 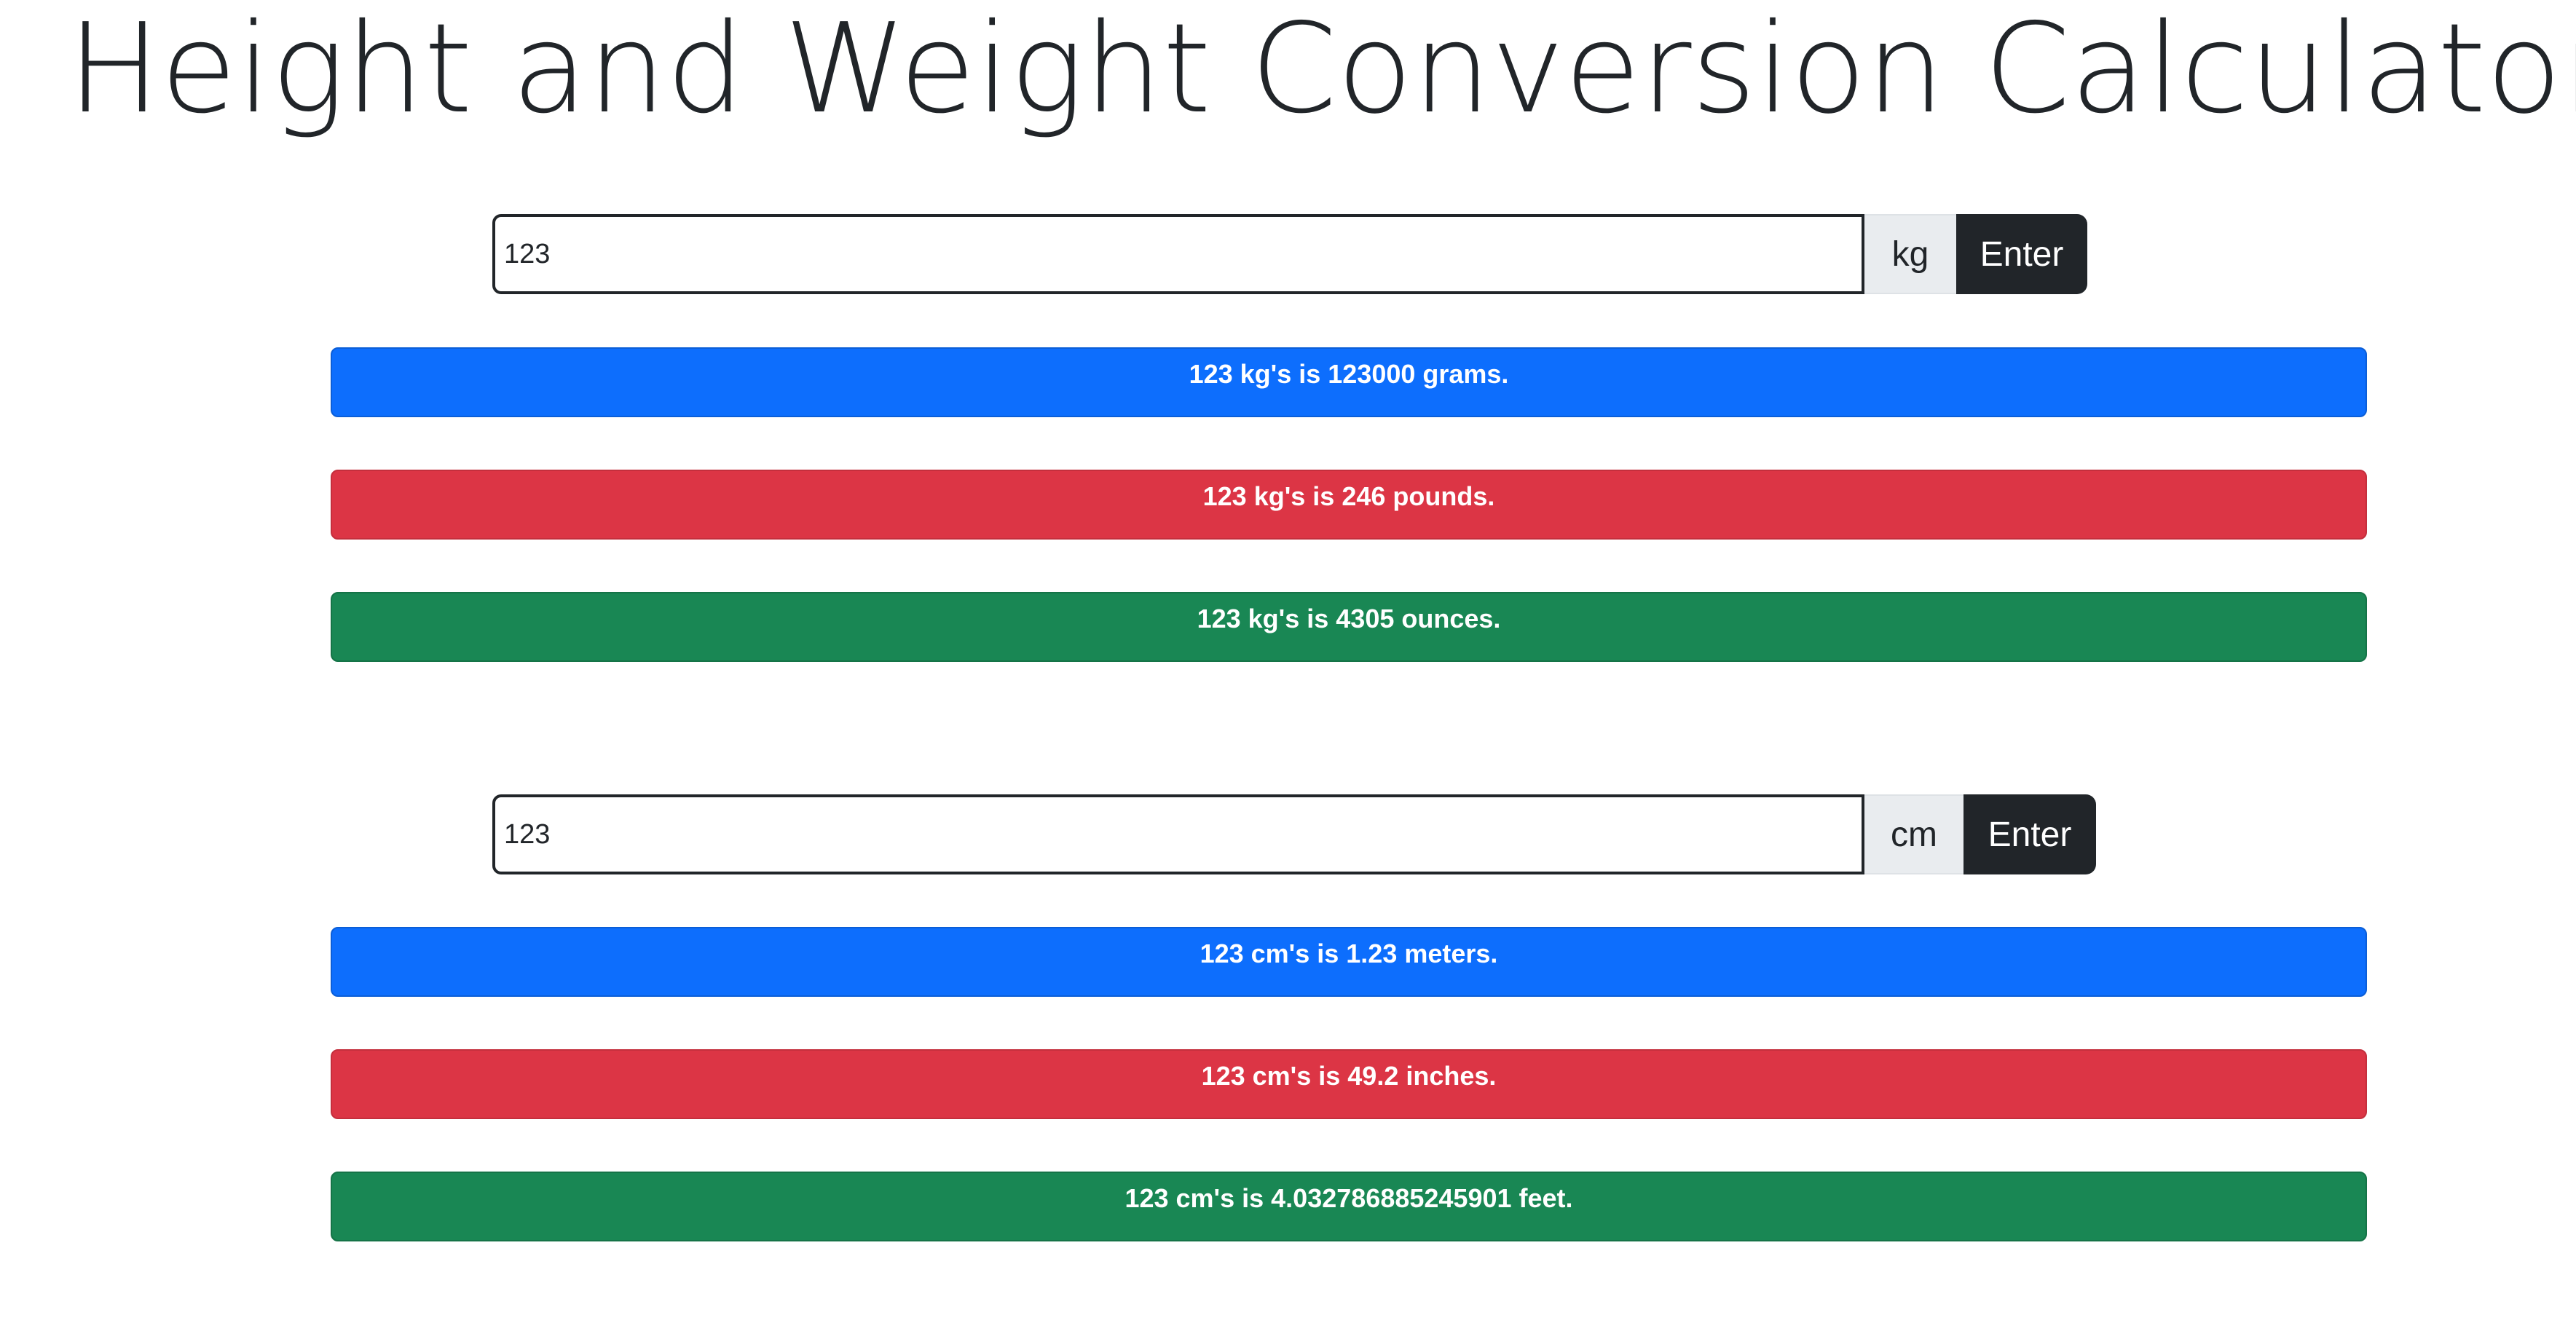 I want to click on height-input-group: cm Enter, so click(x=1294, y=834).